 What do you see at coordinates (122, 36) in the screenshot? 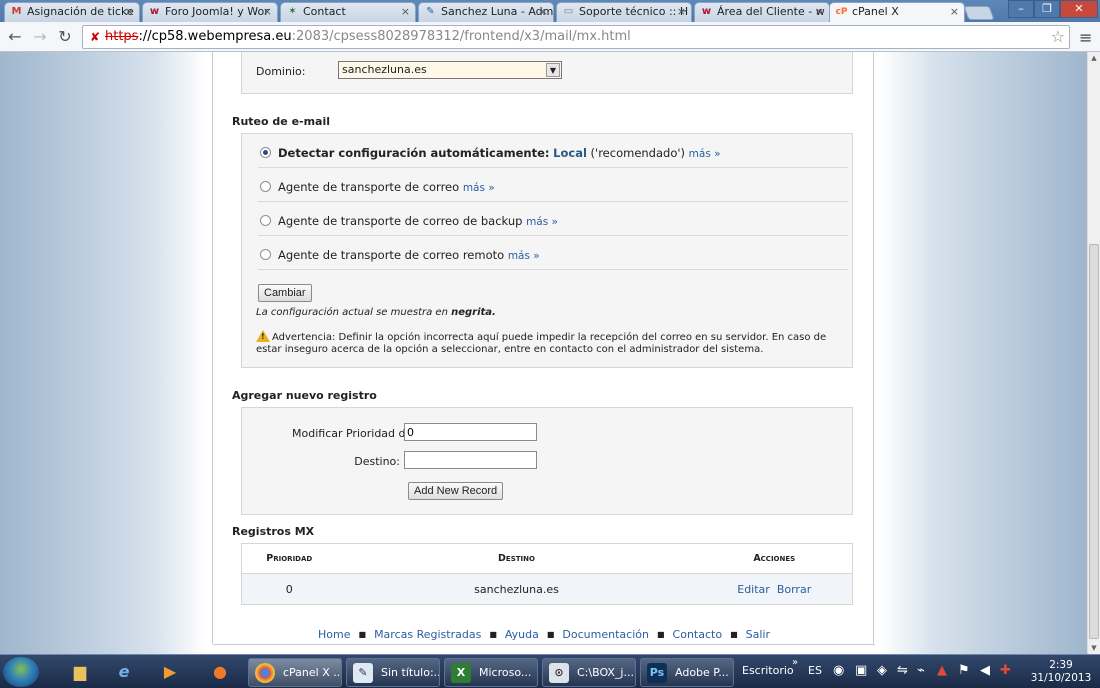
I see `url-scheme: https` at bounding box center [122, 36].